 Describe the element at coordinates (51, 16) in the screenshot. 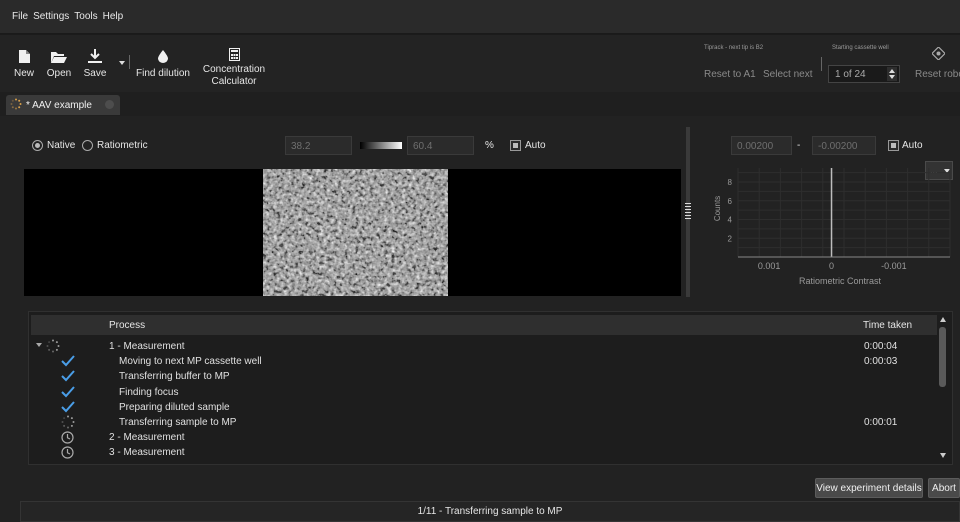

I see `menu-settings: Settings` at that location.